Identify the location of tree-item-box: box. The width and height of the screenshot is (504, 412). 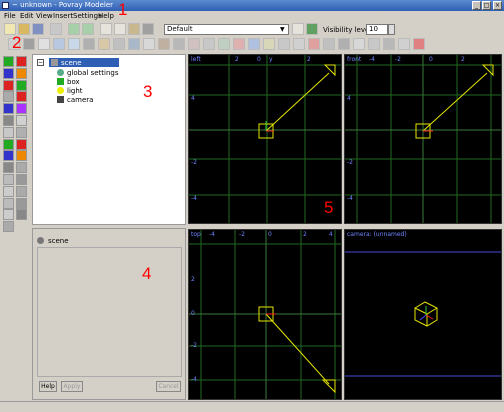
(73, 82).